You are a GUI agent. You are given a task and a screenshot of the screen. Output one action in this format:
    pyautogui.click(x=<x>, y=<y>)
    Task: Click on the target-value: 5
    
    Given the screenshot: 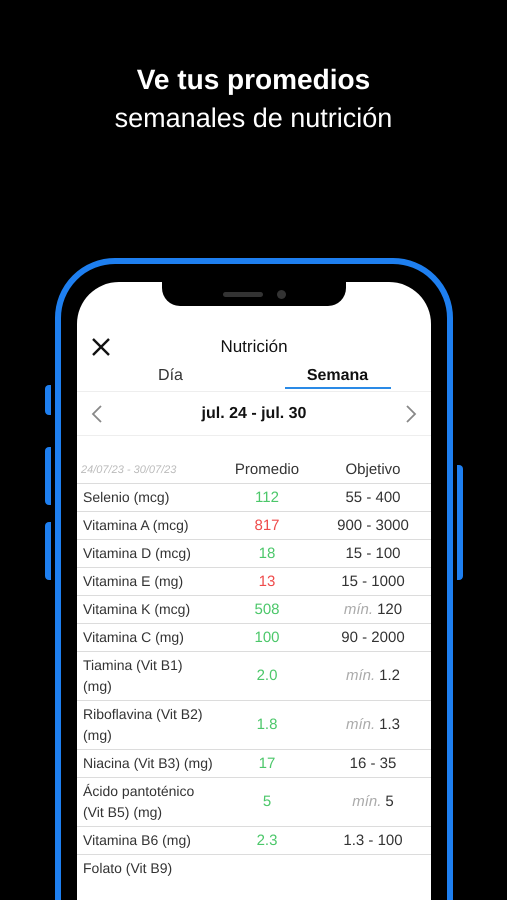 What is the action you would take?
    pyautogui.click(x=389, y=802)
    